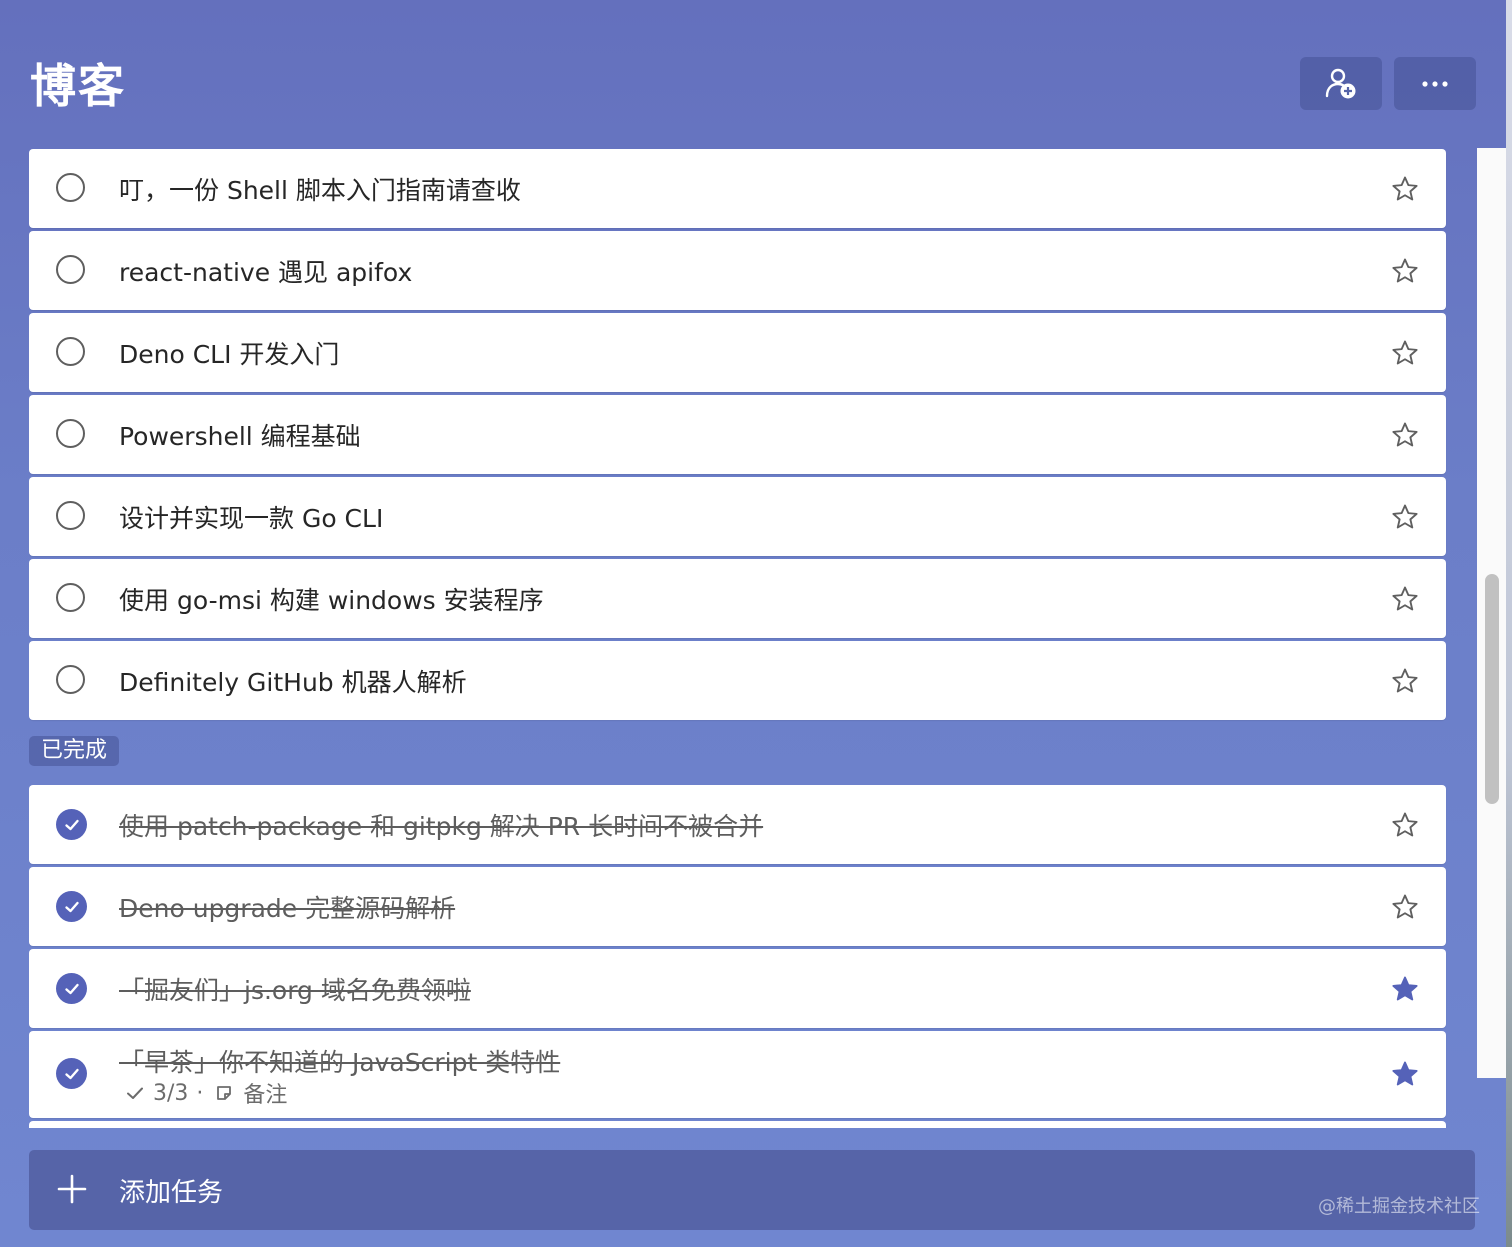  I want to click on task-title: 使用 go-msi 构建 windows 安装程序, so click(331, 600).